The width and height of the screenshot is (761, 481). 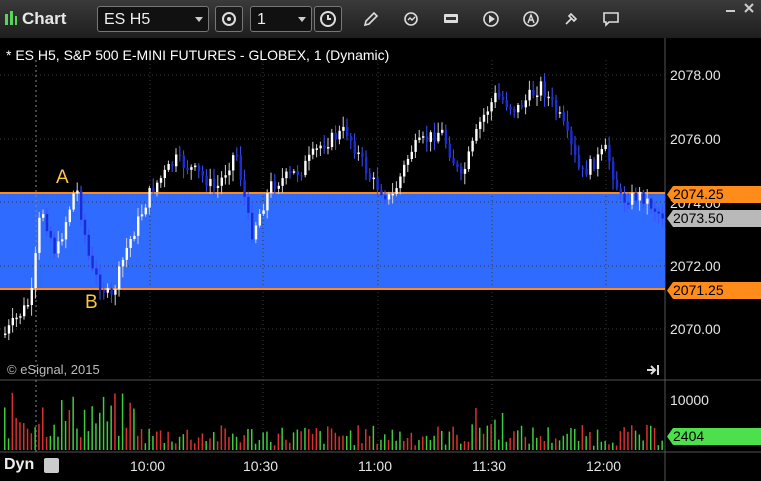 What do you see at coordinates (731, 8) in the screenshot?
I see `minimize-icon` at bounding box center [731, 8].